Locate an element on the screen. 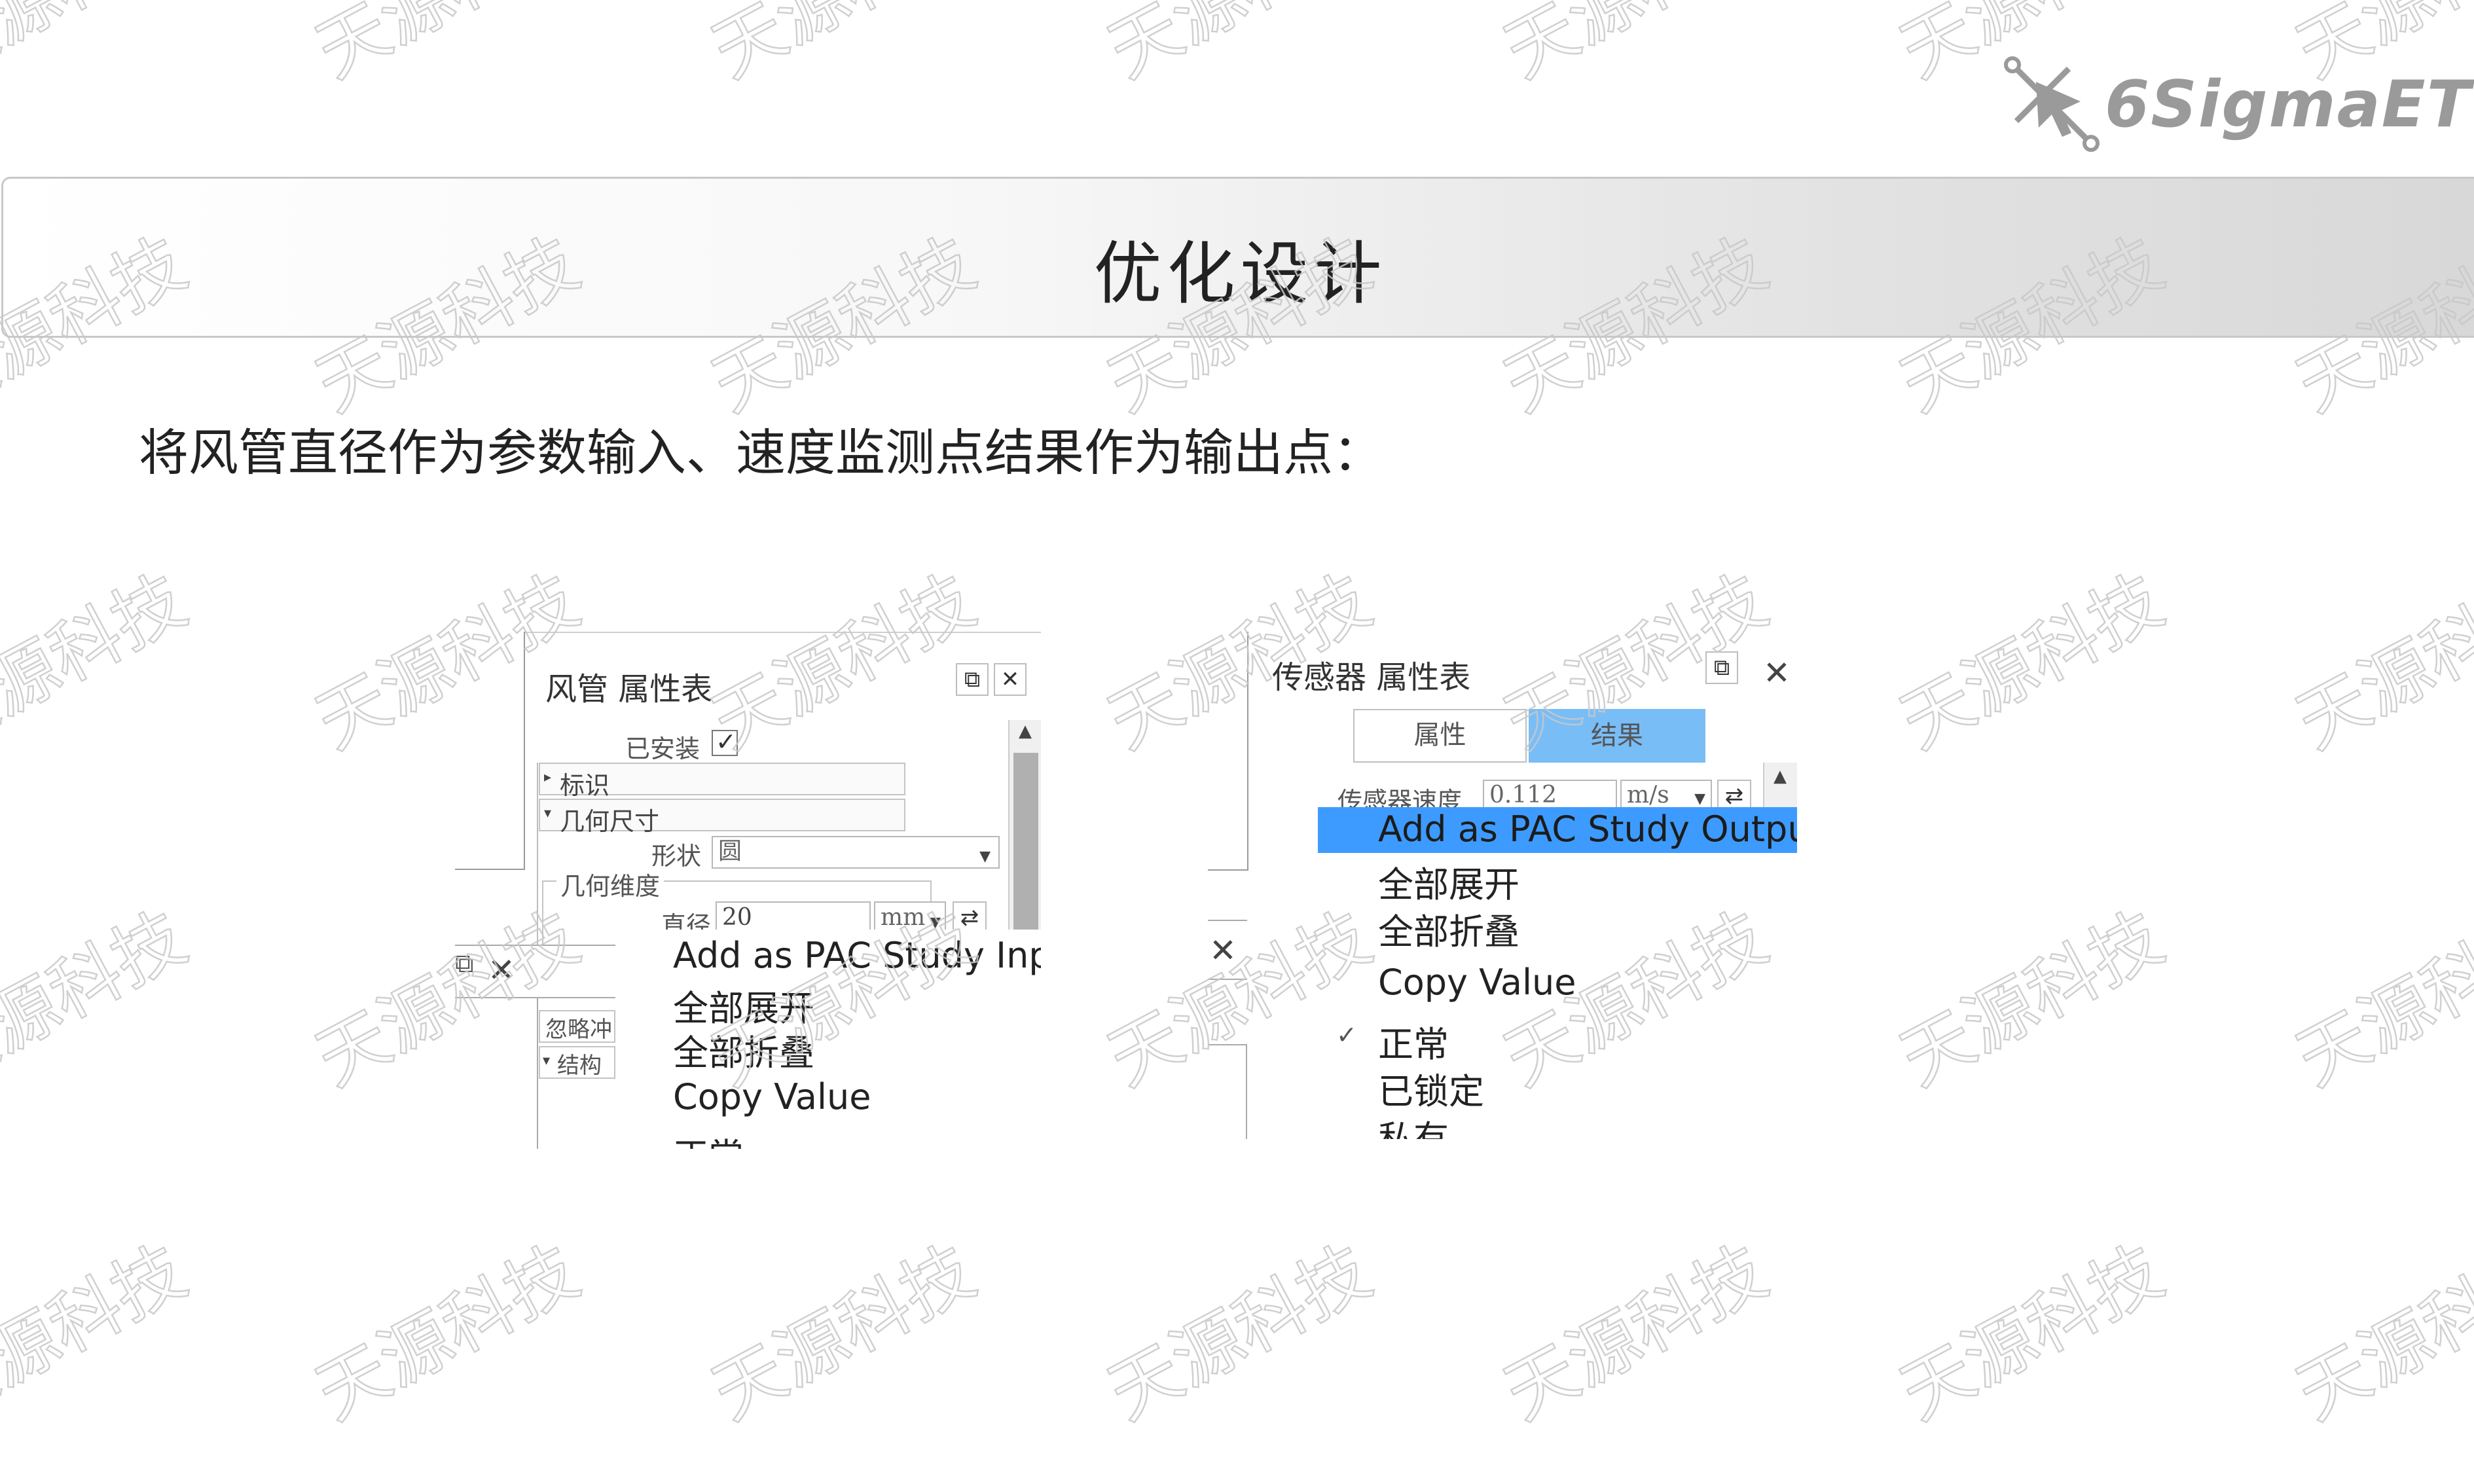 The image size is (2474, 1484). background-window: ⧉ ✕ 忽略冲 忽略冲 ▾ 结构 is located at coordinates (535, 1047).